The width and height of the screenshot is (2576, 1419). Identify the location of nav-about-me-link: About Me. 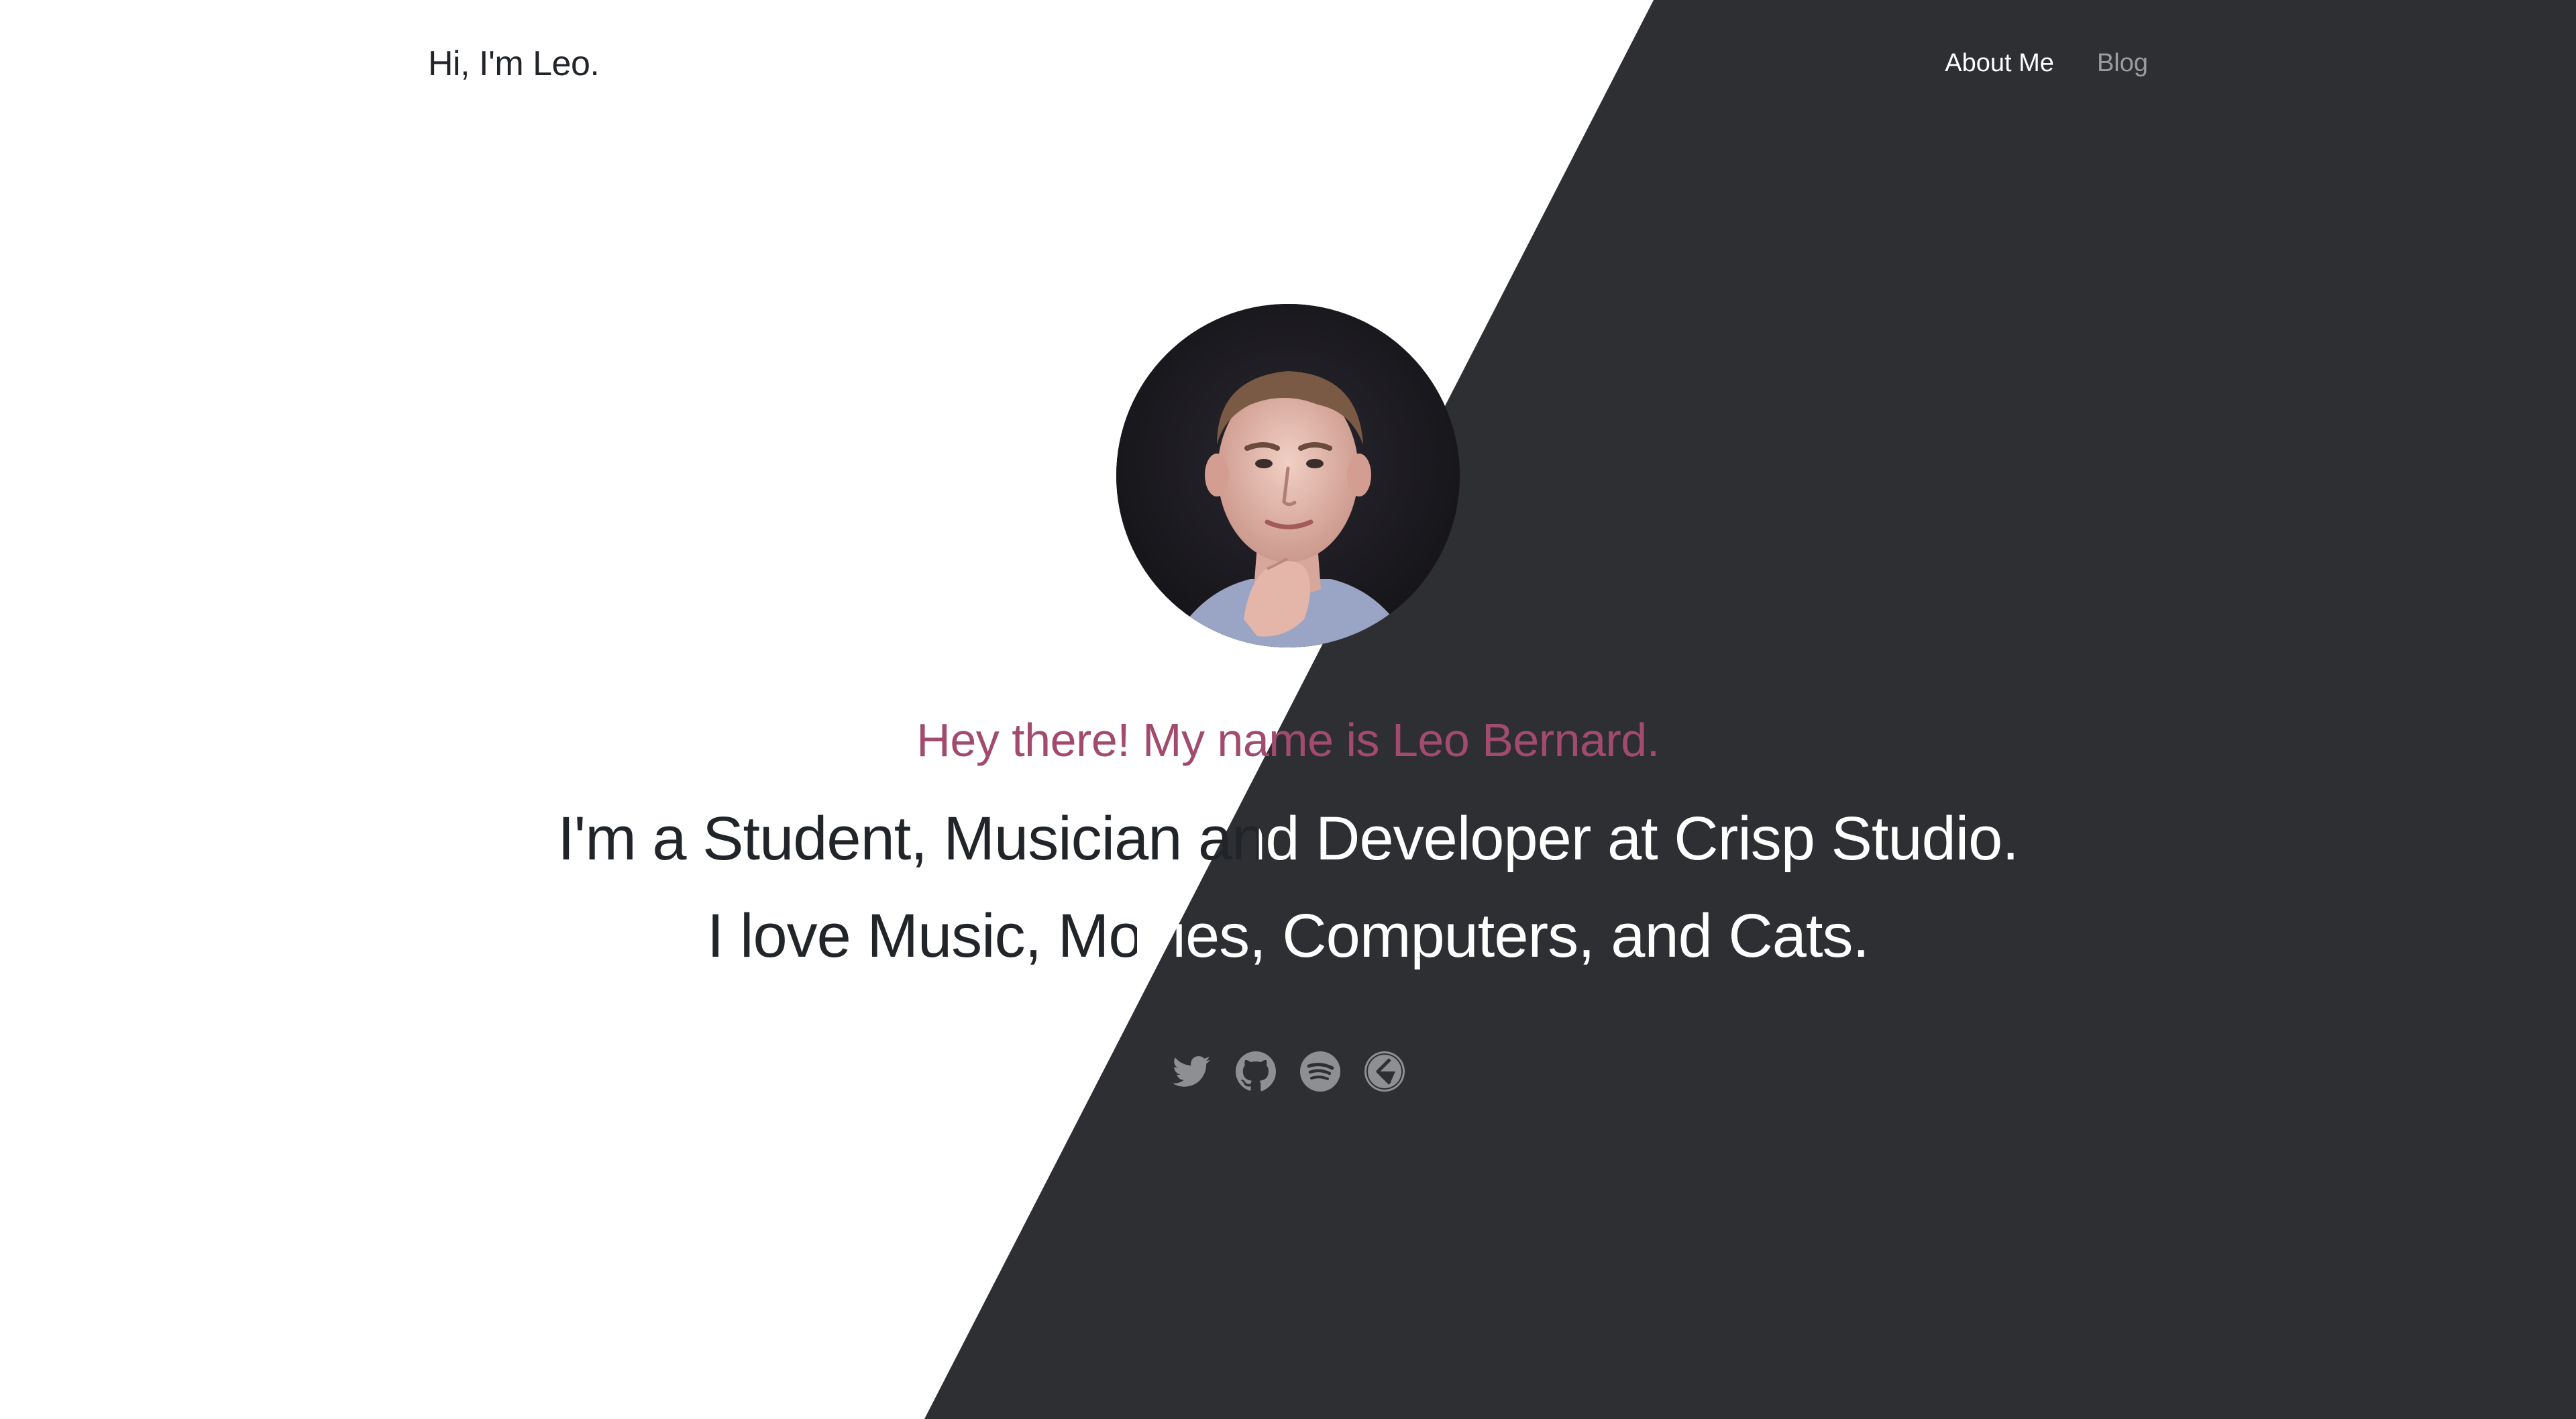
(1999, 63).